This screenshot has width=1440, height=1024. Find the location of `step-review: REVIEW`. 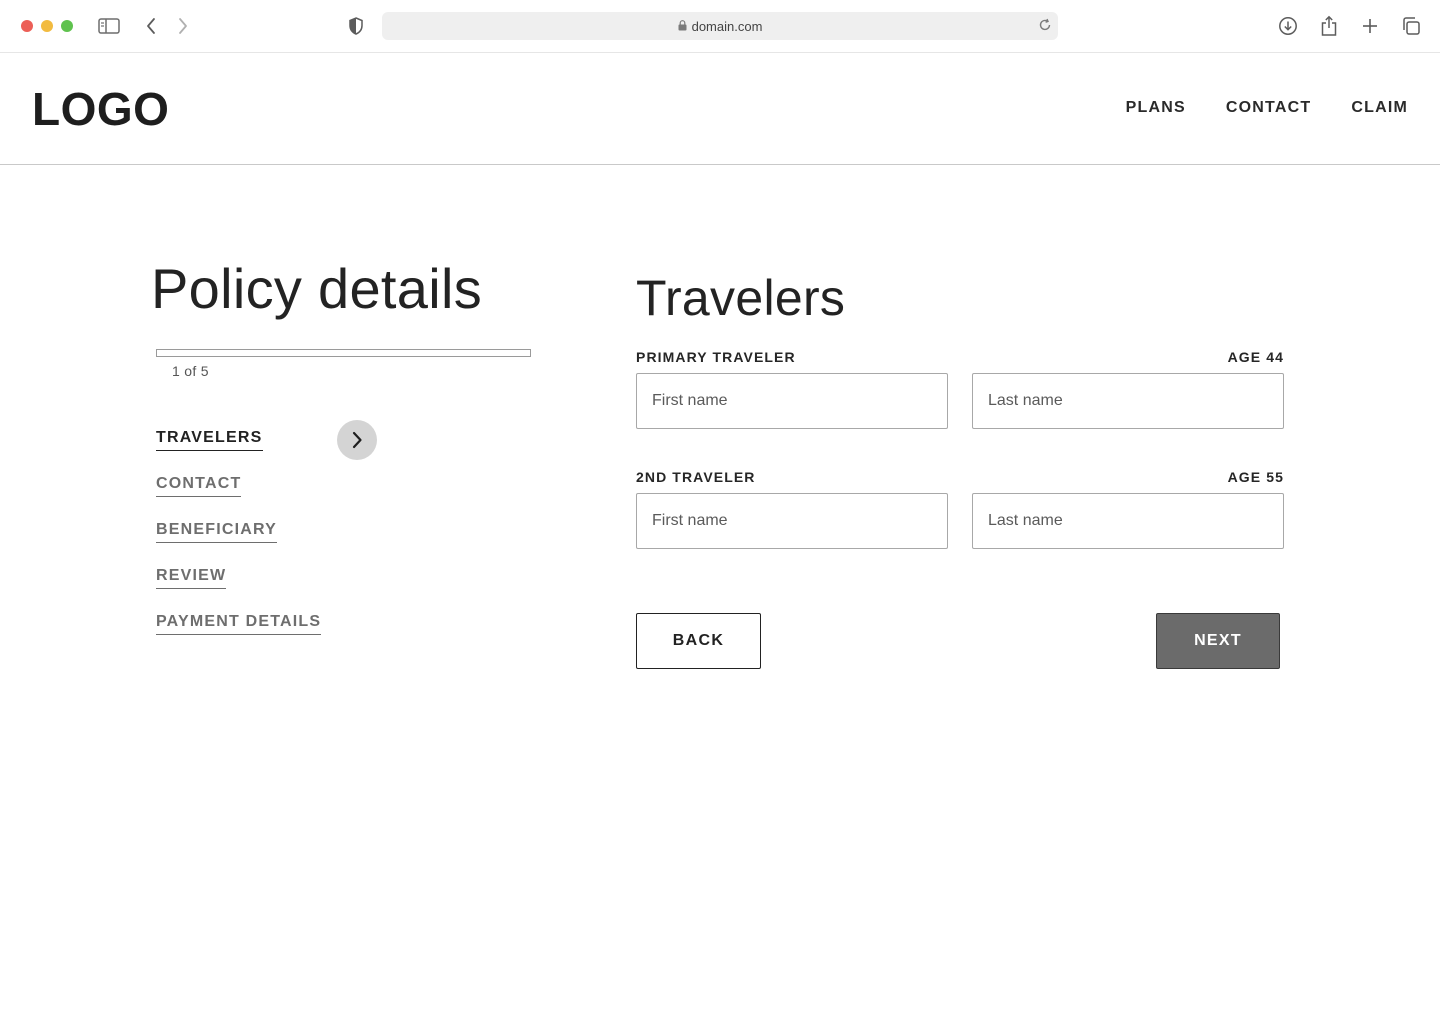

step-review: REVIEW is located at coordinates (191, 577).